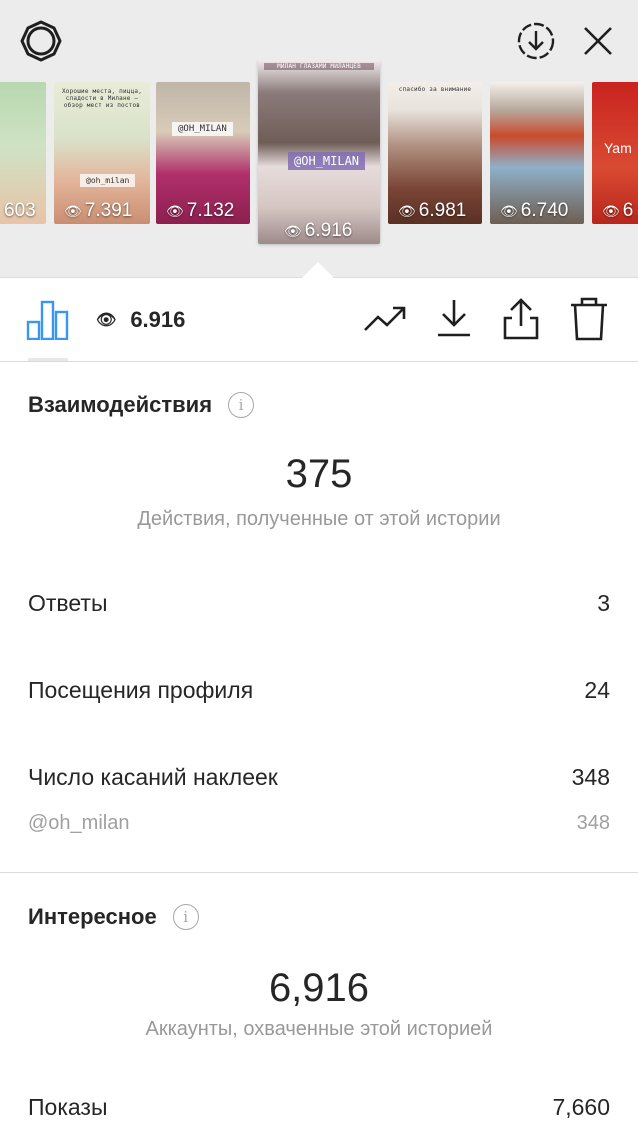 This screenshot has width=638, height=1136. I want to click on share-icon, so click(521, 319).